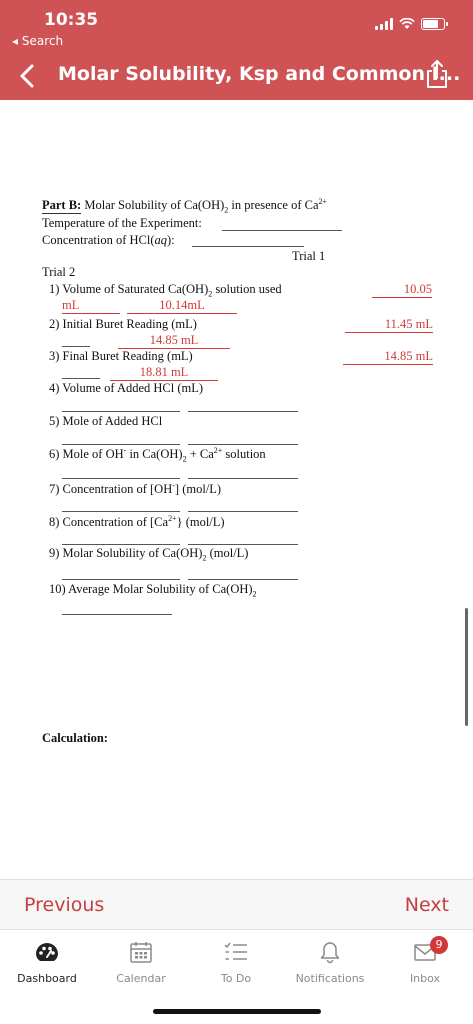 This screenshot has width=473, height=1024. What do you see at coordinates (62, 206) in the screenshot?
I see `part-label: Part B:` at bounding box center [62, 206].